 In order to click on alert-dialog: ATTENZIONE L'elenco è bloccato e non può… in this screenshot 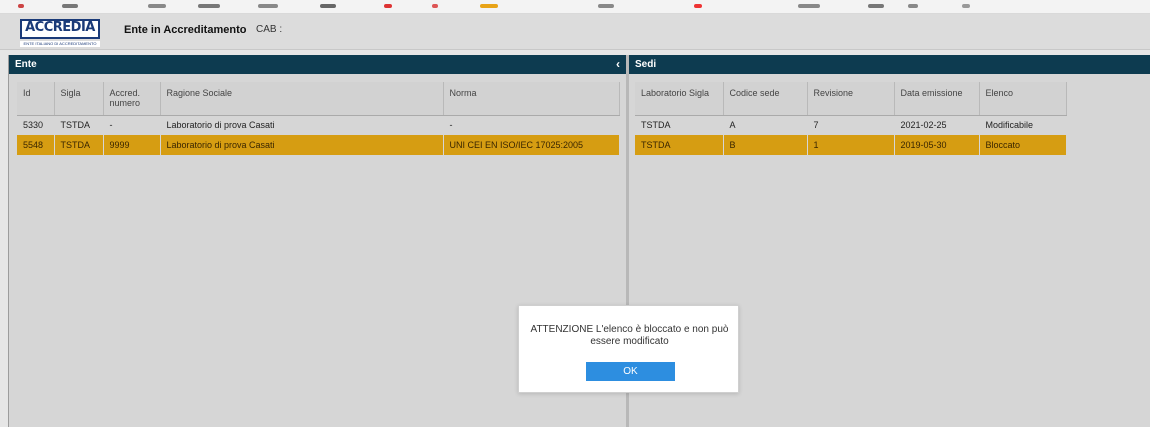, I will do `click(628, 349)`.